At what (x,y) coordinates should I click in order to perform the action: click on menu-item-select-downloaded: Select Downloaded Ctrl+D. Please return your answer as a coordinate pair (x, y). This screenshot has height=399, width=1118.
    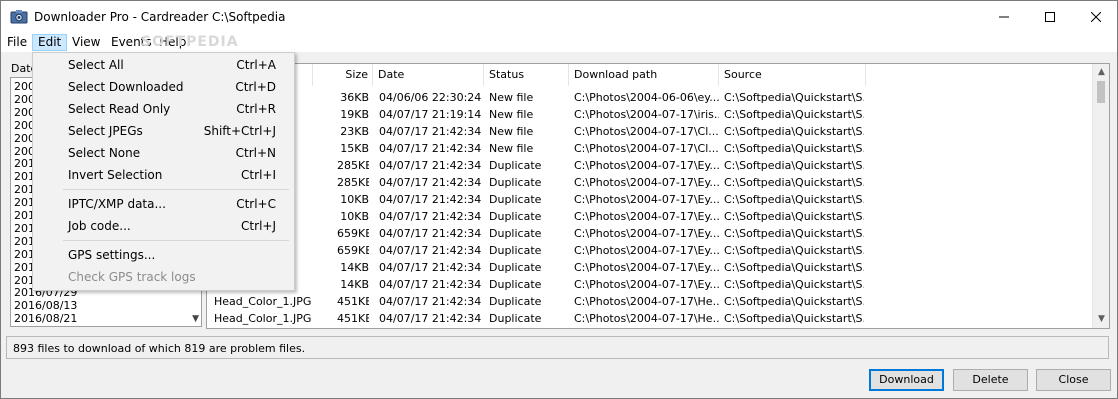
    Looking at the image, I should click on (163, 87).